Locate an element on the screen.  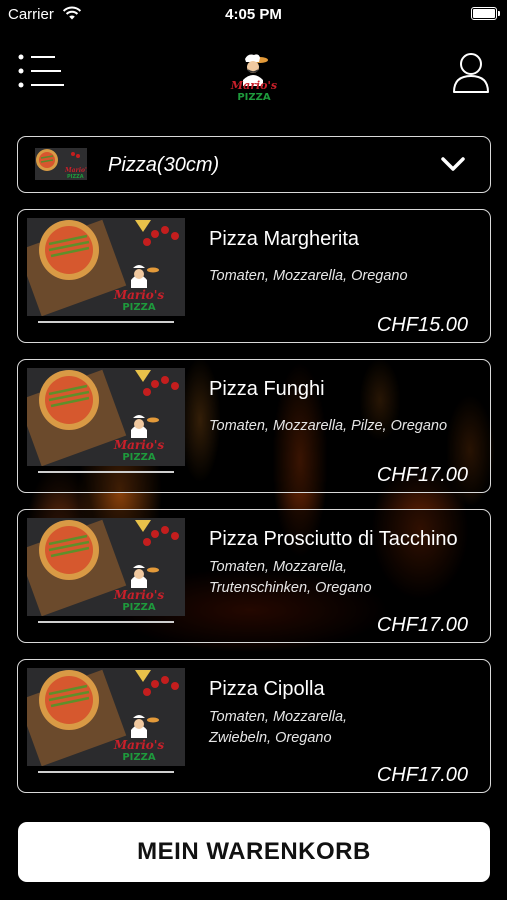
product-price: CHF15.00 is located at coordinates (422, 325).